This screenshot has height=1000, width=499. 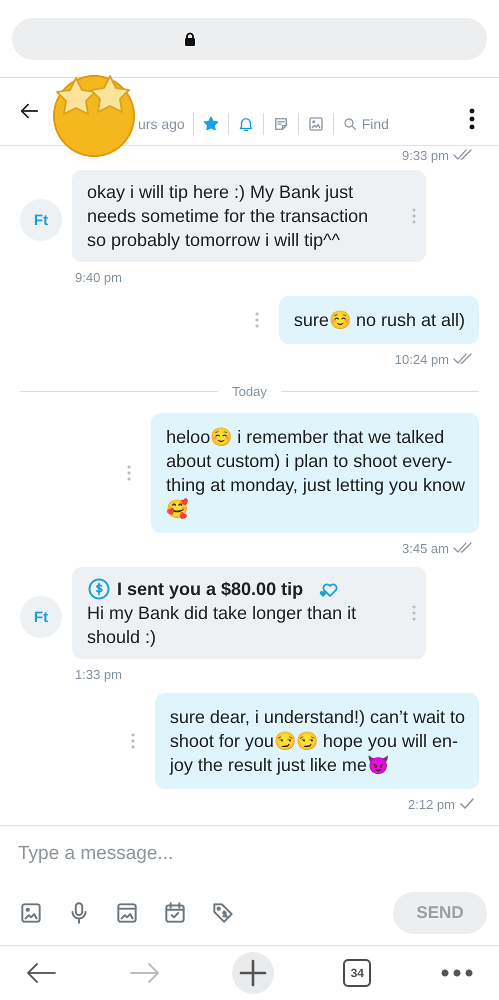 What do you see at coordinates (365, 124) in the screenshot?
I see `find-button: Find` at bounding box center [365, 124].